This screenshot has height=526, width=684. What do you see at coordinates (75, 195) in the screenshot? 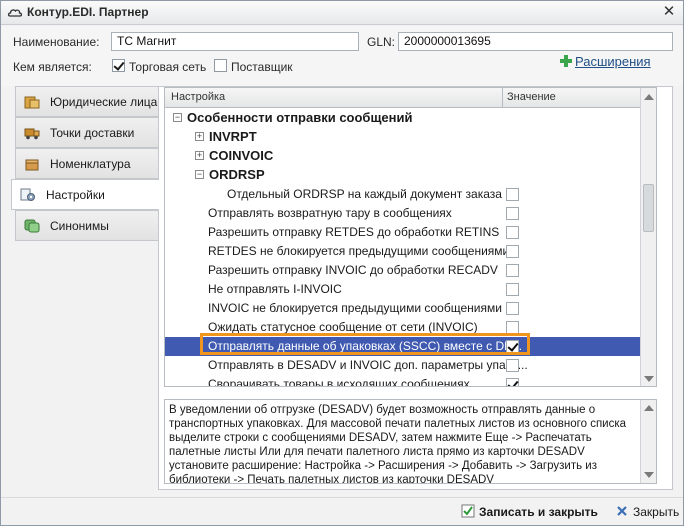
I see `tab-label: Настройки` at bounding box center [75, 195].